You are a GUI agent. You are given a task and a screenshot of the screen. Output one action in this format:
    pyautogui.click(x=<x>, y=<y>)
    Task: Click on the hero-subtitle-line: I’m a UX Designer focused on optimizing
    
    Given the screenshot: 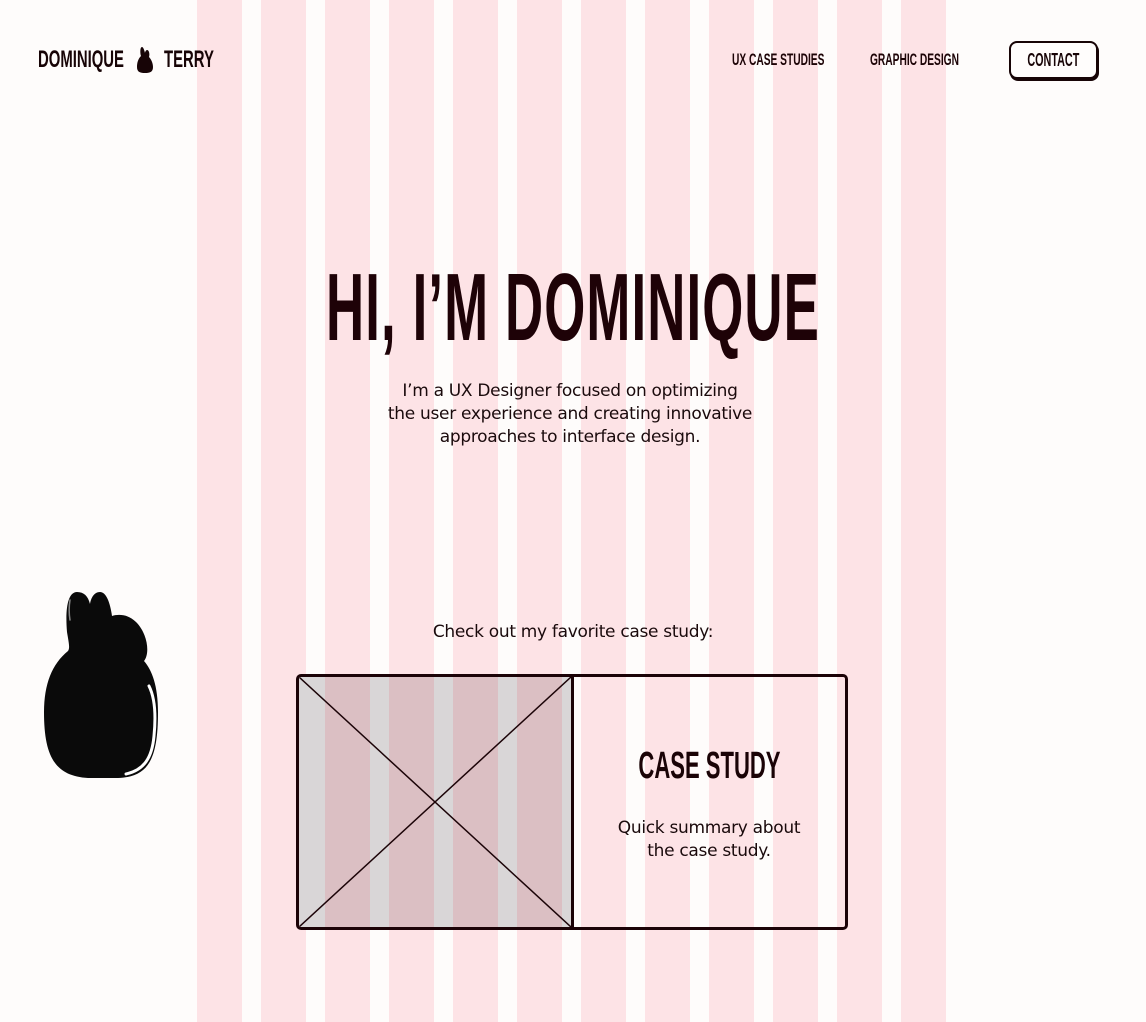 What is the action you would take?
    pyautogui.click(x=570, y=391)
    